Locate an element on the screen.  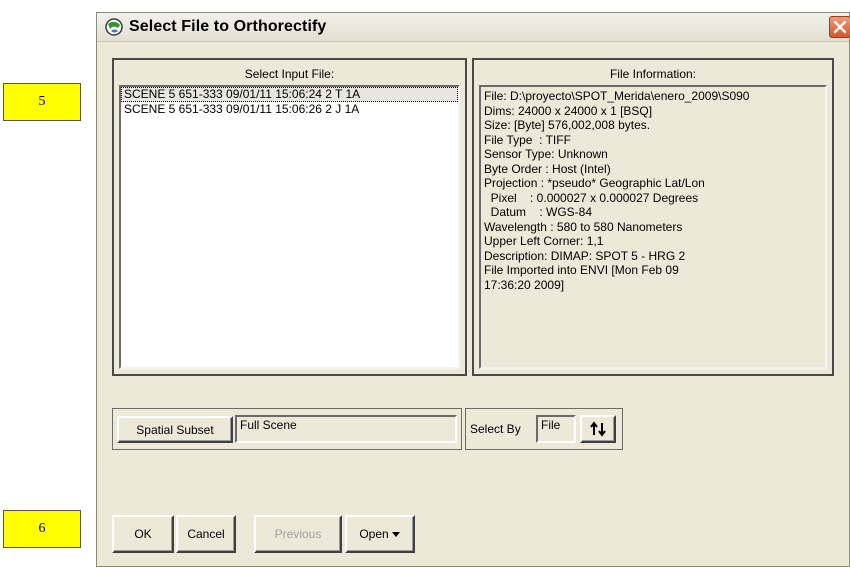
info-line: Sensor Type: Unknown is located at coordinates (546, 154).